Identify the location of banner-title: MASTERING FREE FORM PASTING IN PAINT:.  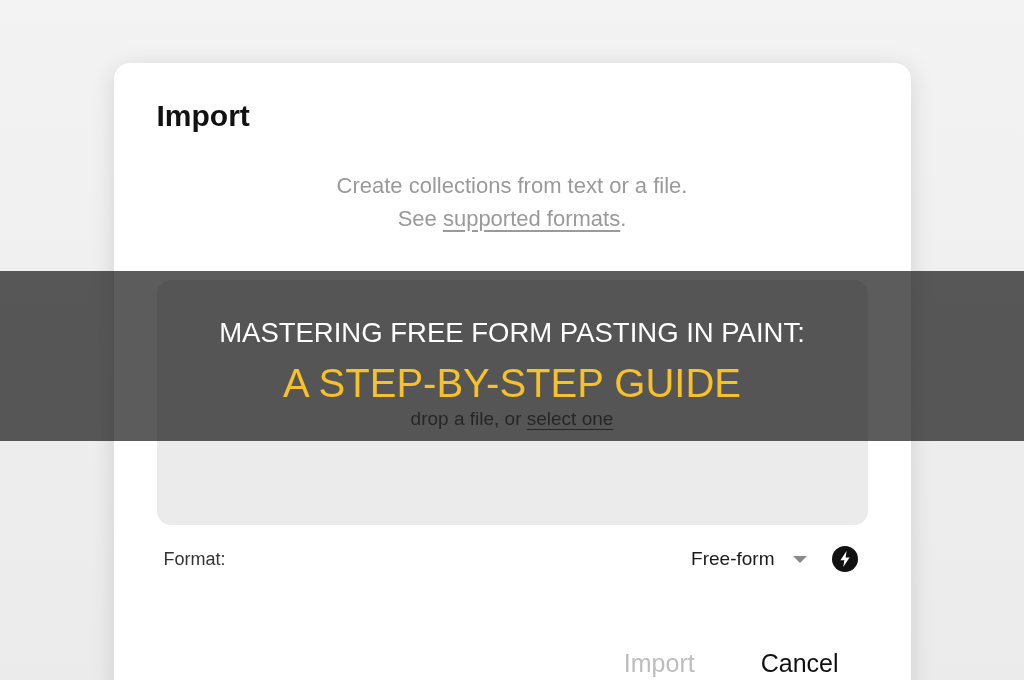
(512, 333).